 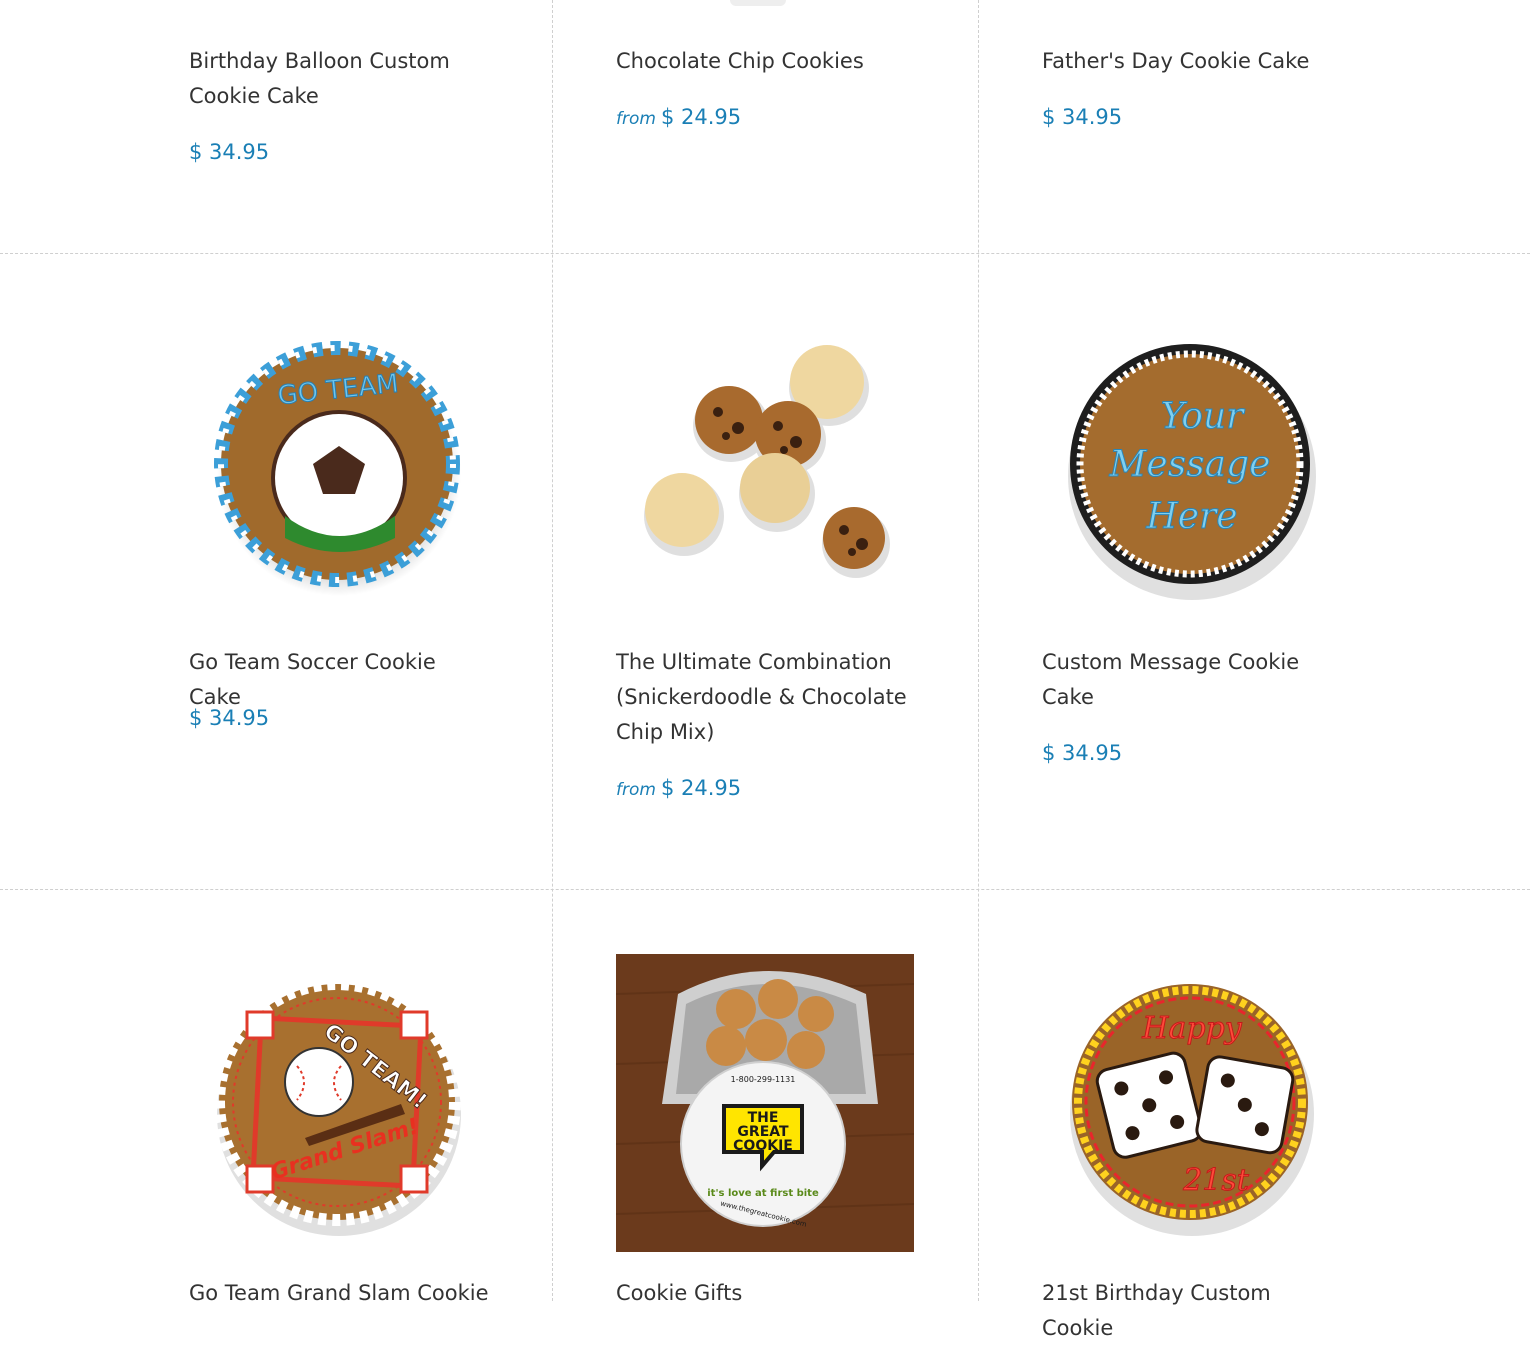 What do you see at coordinates (1194, 1311) in the screenshot?
I see `product-name: 21st Birthday Custom Cookie` at bounding box center [1194, 1311].